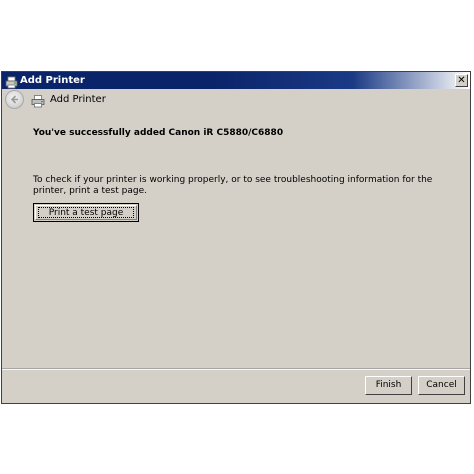 Image resolution: width=474 pixels, height=474 pixels. What do you see at coordinates (388, 385) in the screenshot?
I see `finish-button: Finish` at bounding box center [388, 385].